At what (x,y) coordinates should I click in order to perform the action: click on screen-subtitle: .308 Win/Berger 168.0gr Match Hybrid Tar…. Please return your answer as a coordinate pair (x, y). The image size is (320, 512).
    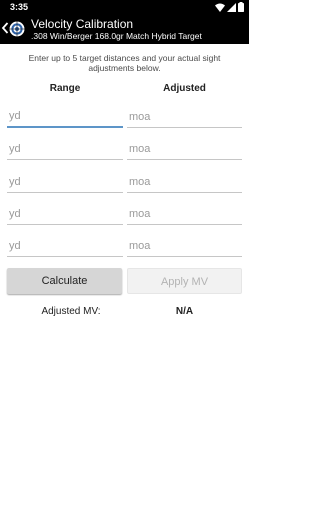
    Looking at the image, I should click on (116, 36).